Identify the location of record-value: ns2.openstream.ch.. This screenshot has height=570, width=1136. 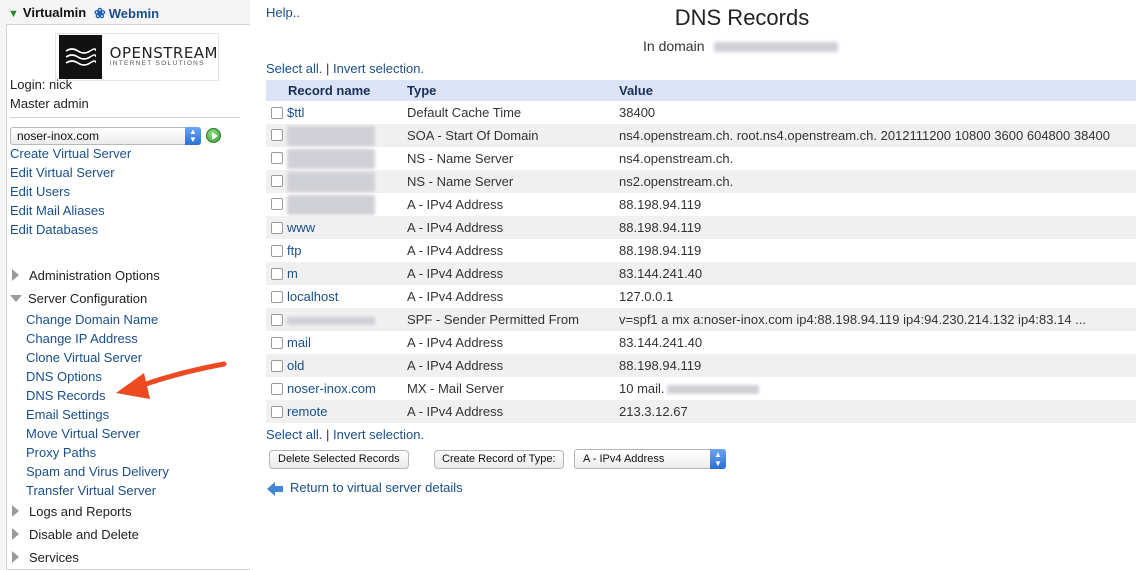
(877, 181).